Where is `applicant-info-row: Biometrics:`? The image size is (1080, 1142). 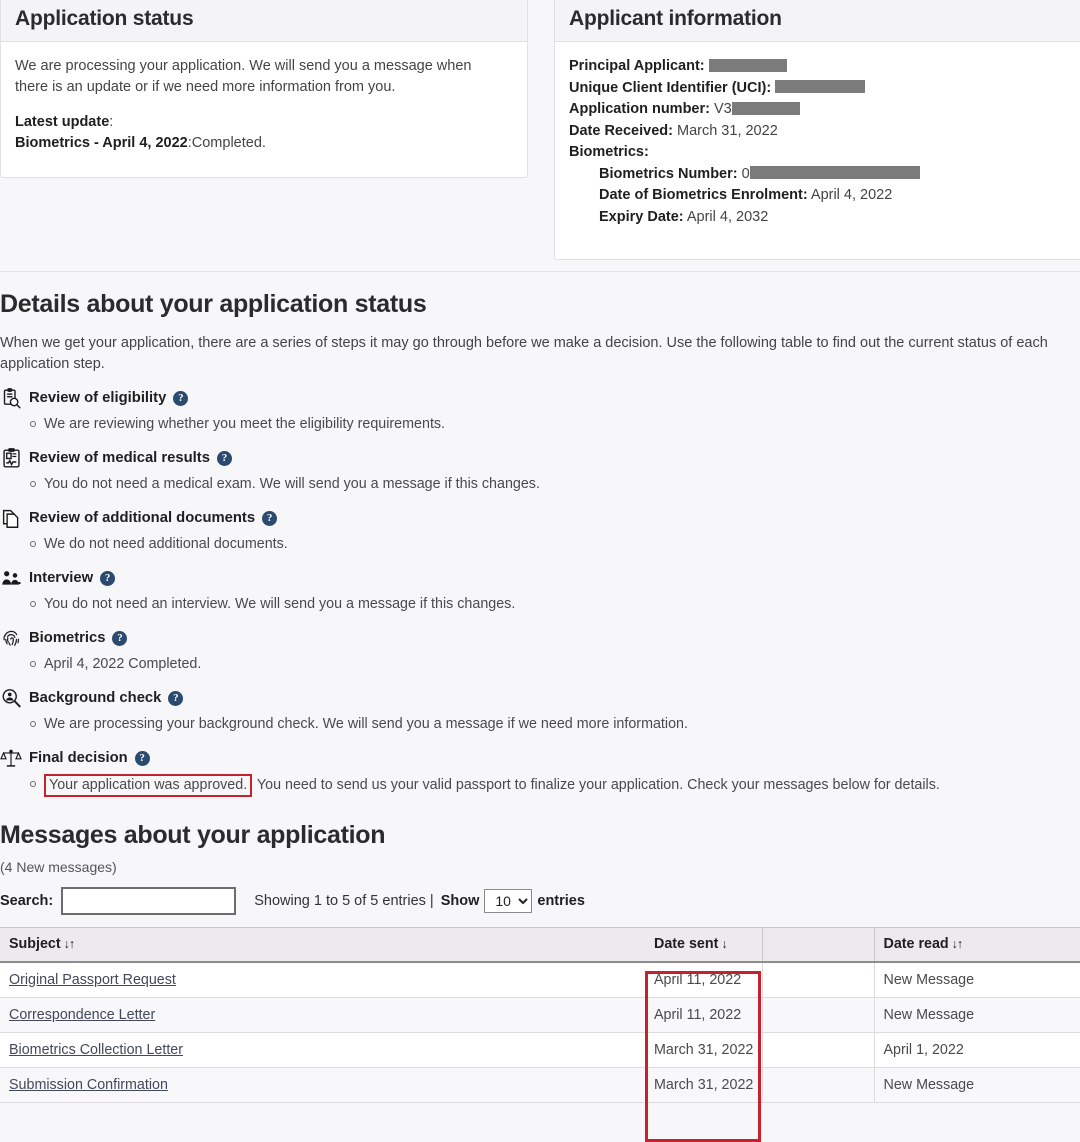 applicant-info-row: Biometrics: is located at coordinates (824, 153).